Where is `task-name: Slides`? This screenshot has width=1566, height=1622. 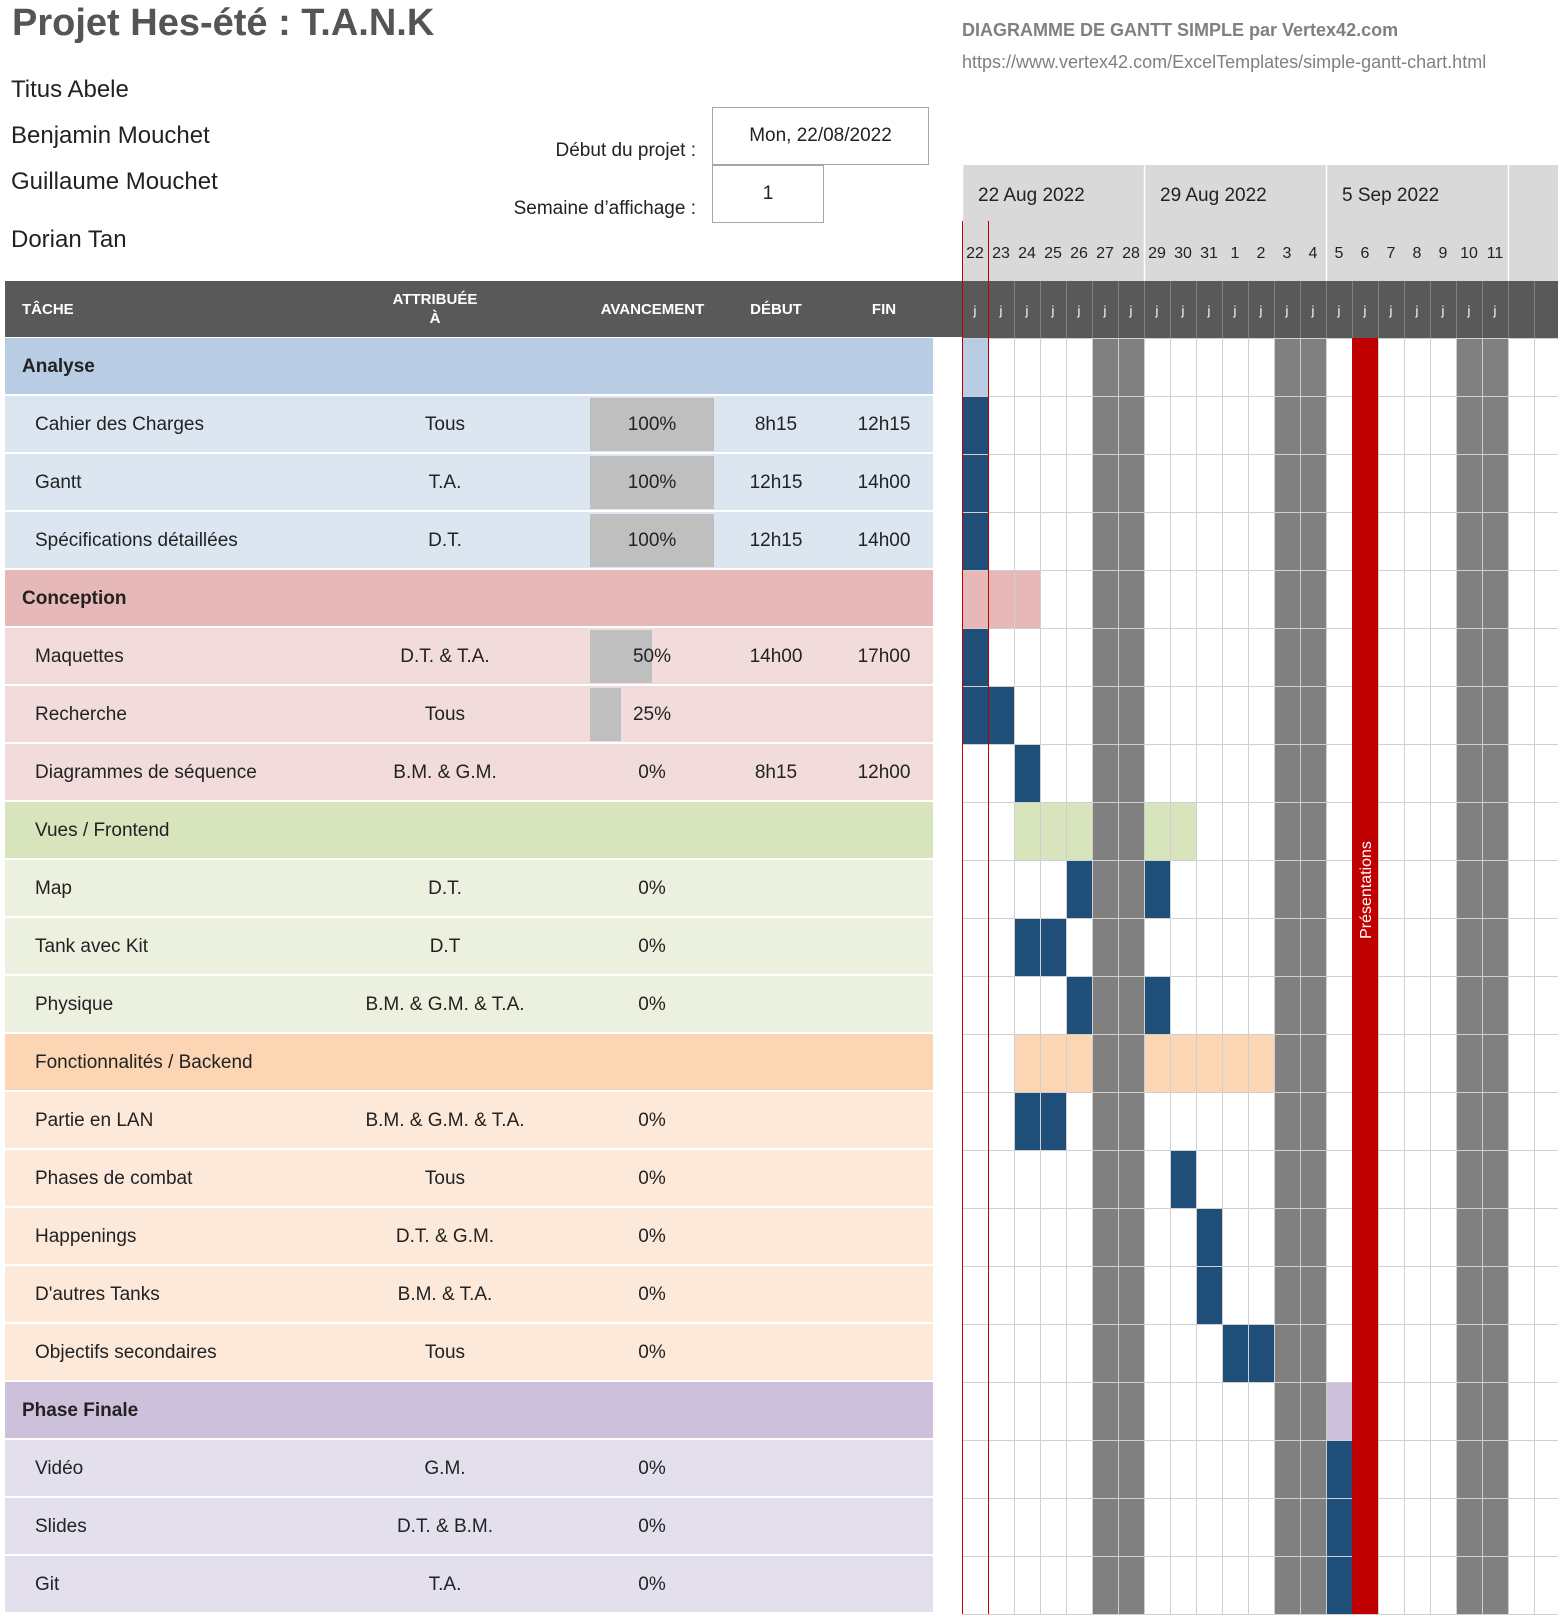 task-name: Slides is located at coordinates (200, 1526).